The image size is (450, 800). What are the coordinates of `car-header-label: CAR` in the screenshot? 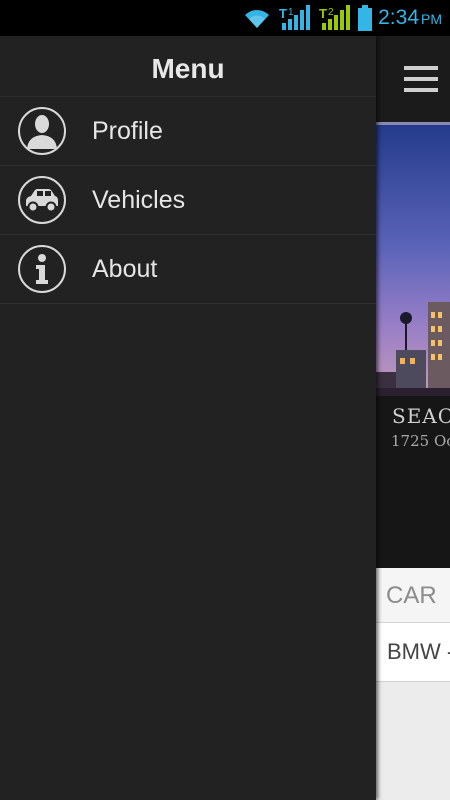 It's located at (411, 595).